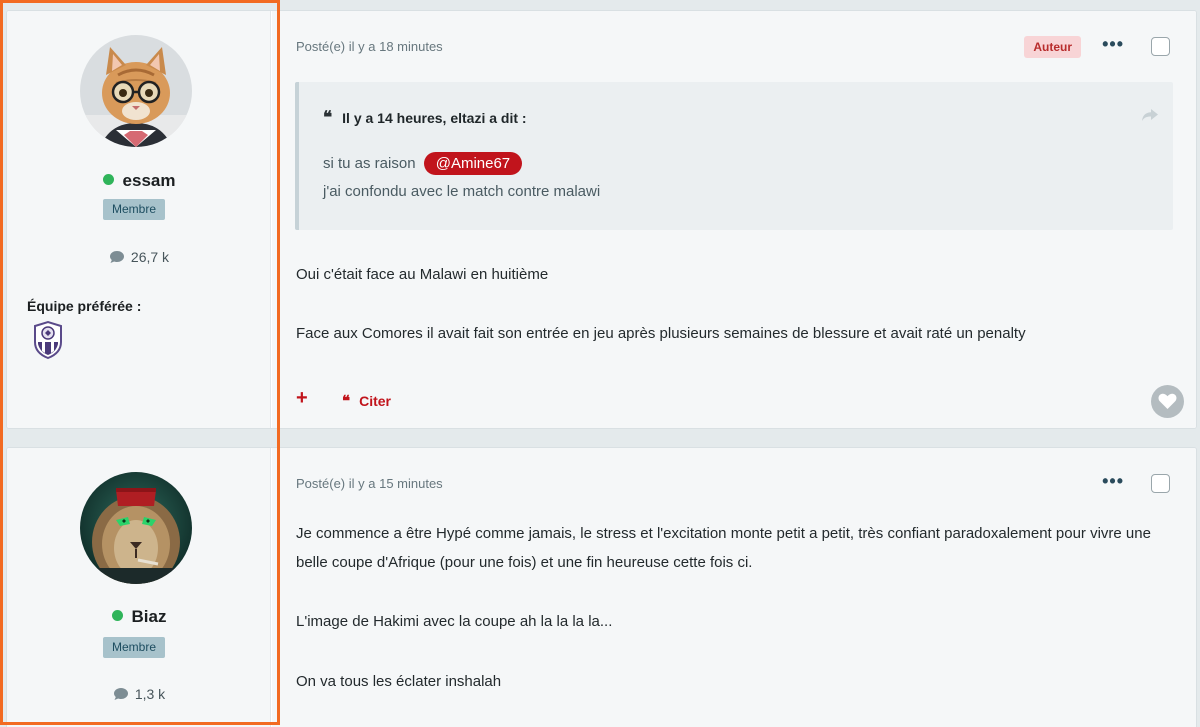 The width and height of the screenshot is (1200, 727). Describe the element at coordinates (149, 180) in the screenshot. I see `username-text: essam` at that location.